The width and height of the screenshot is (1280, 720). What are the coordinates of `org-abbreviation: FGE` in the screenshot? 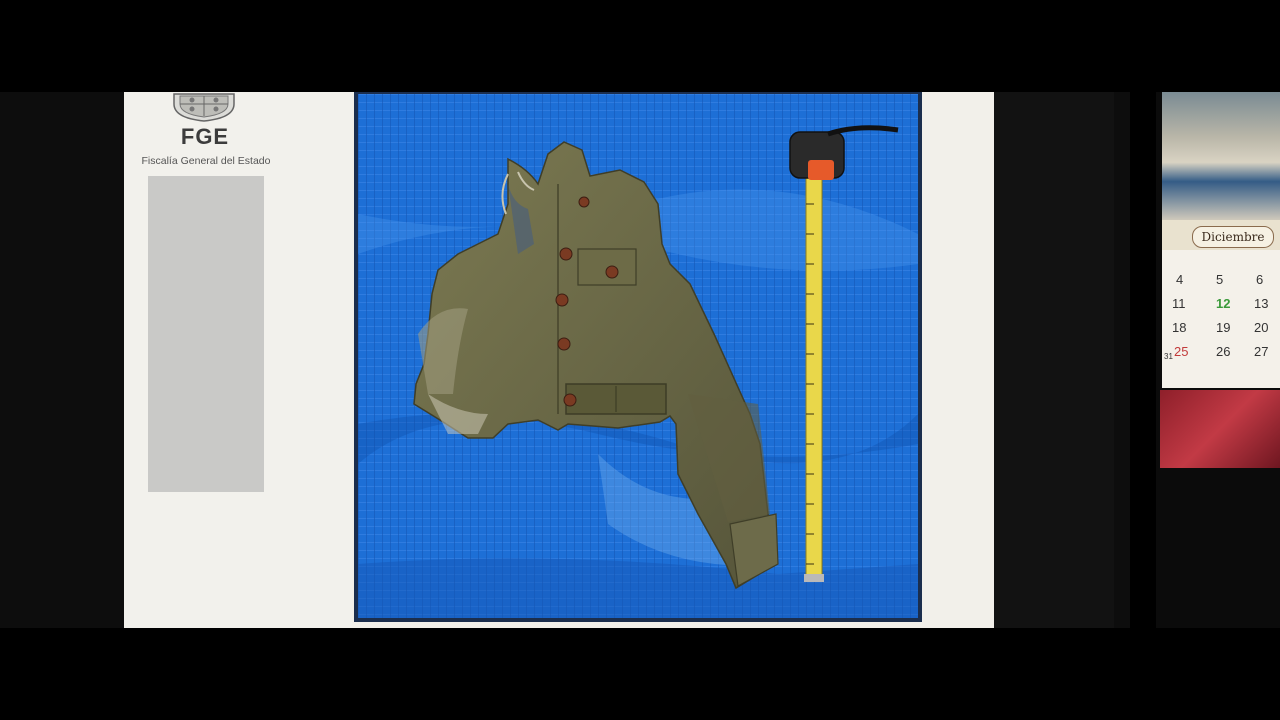 It's located at (205, 136).